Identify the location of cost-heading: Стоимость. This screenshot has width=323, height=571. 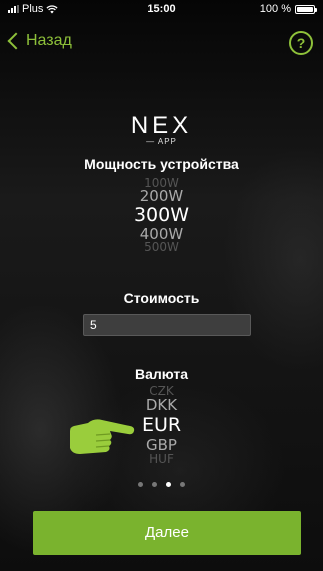
(161, 298).